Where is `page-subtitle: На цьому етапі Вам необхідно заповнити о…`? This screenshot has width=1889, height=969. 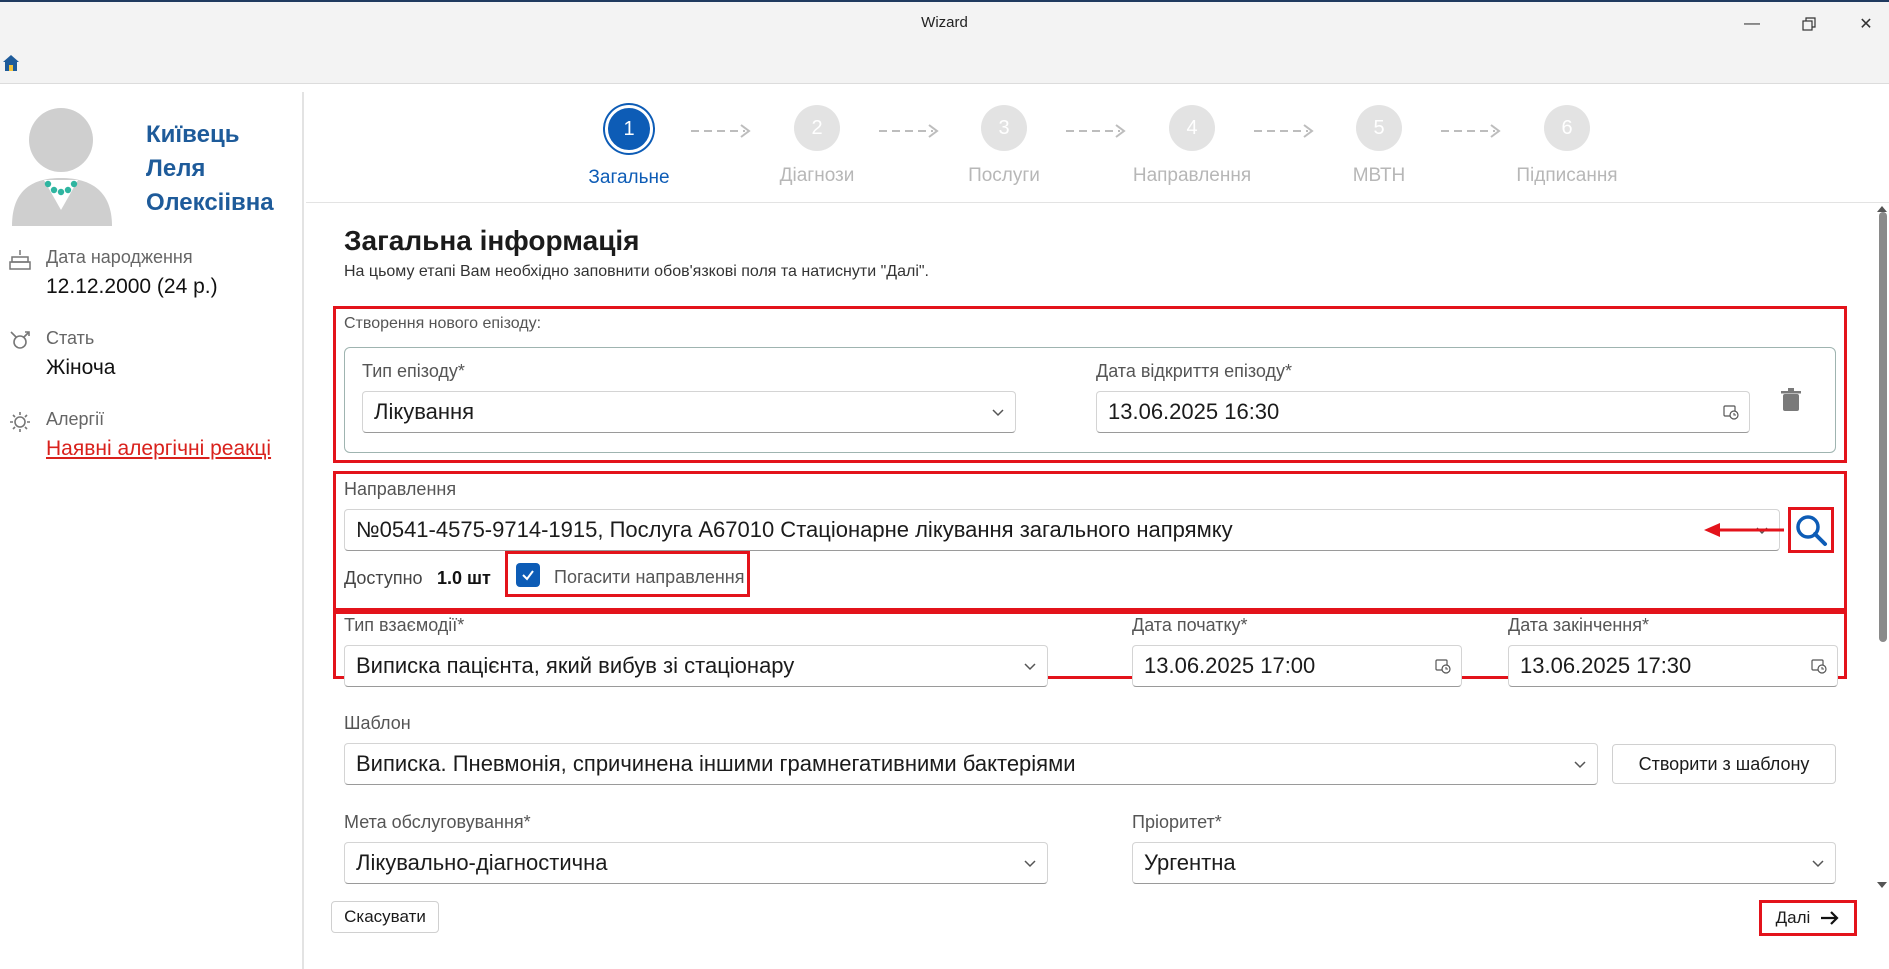
page-subtitle: На цьому етапі Вам необхідно заповнити о… is located at coordinates (636, 271).